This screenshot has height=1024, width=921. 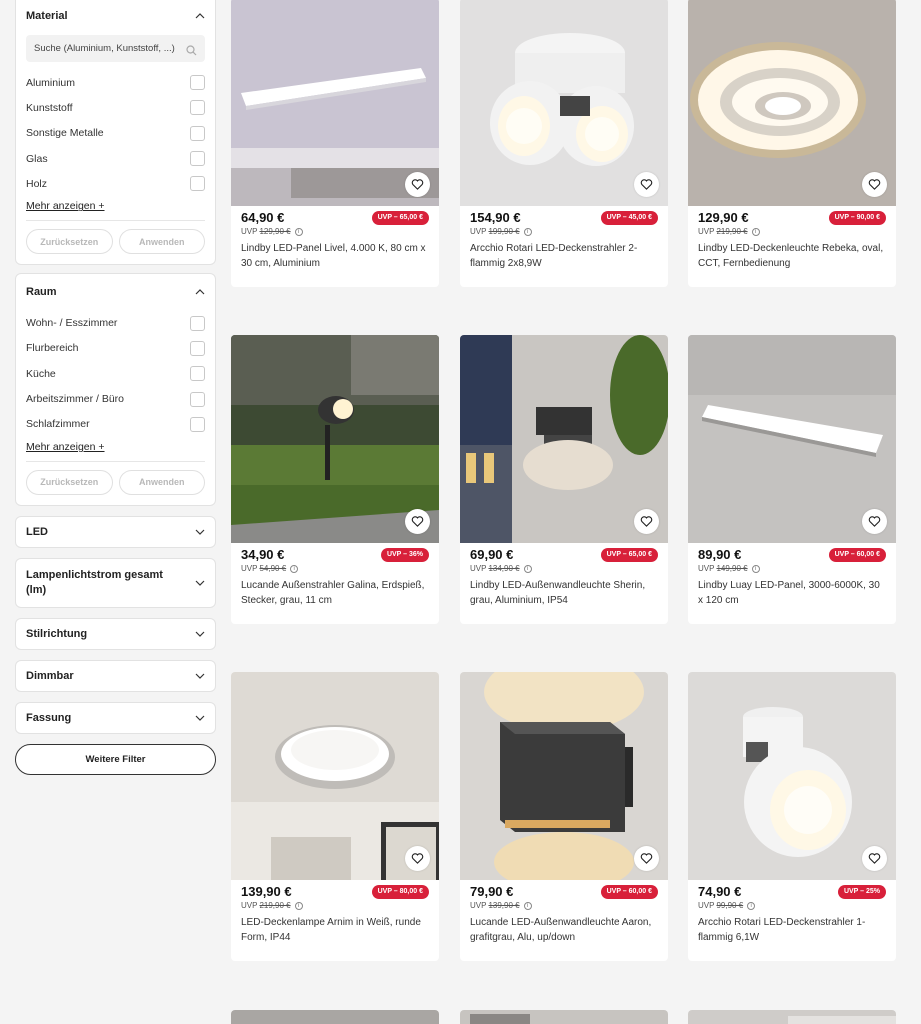 What do you see at coordinates (115, 582) in the screenshot?
I see `filter-lumen: Lampenlichtstrom gesamt (lm)` at bounding box center [115, 582].